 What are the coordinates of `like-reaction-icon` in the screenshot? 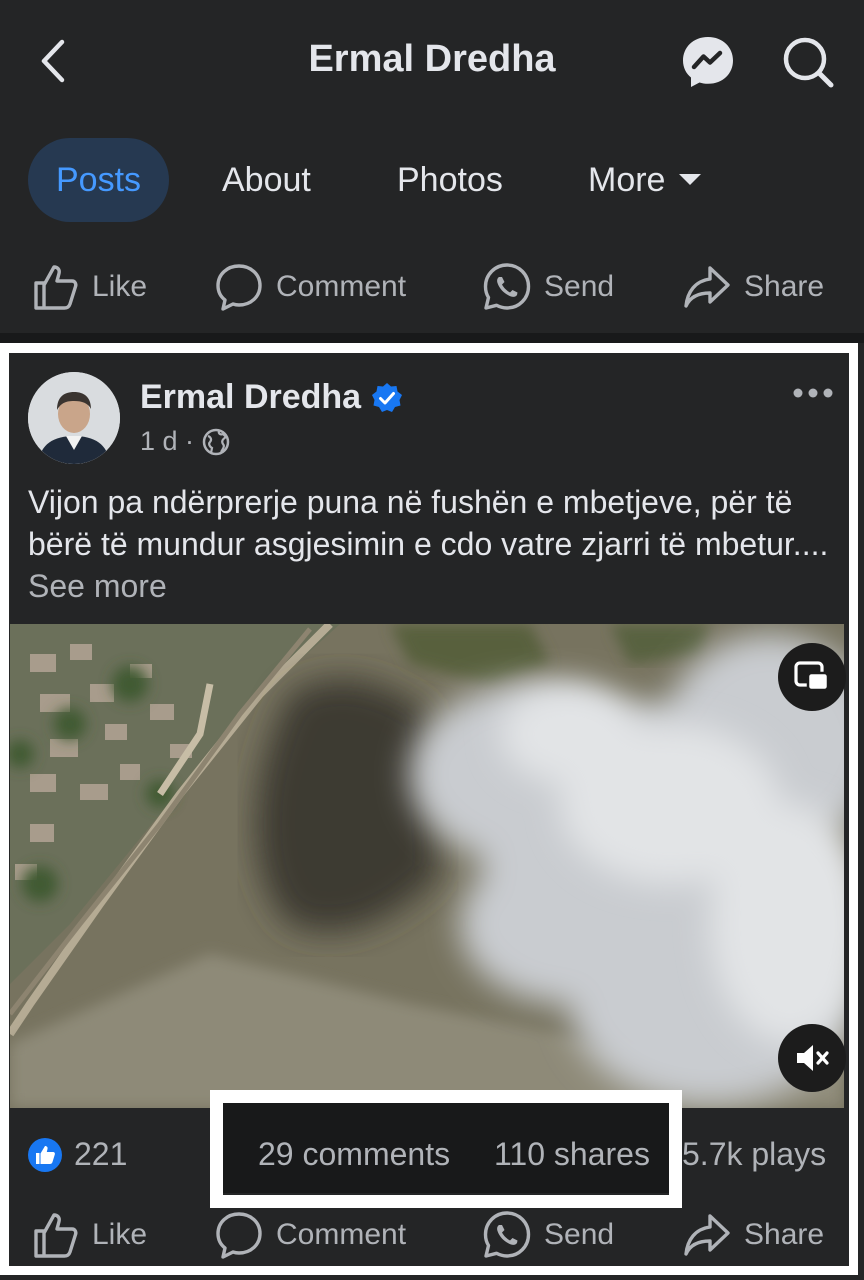 It's located at (45, 1155).